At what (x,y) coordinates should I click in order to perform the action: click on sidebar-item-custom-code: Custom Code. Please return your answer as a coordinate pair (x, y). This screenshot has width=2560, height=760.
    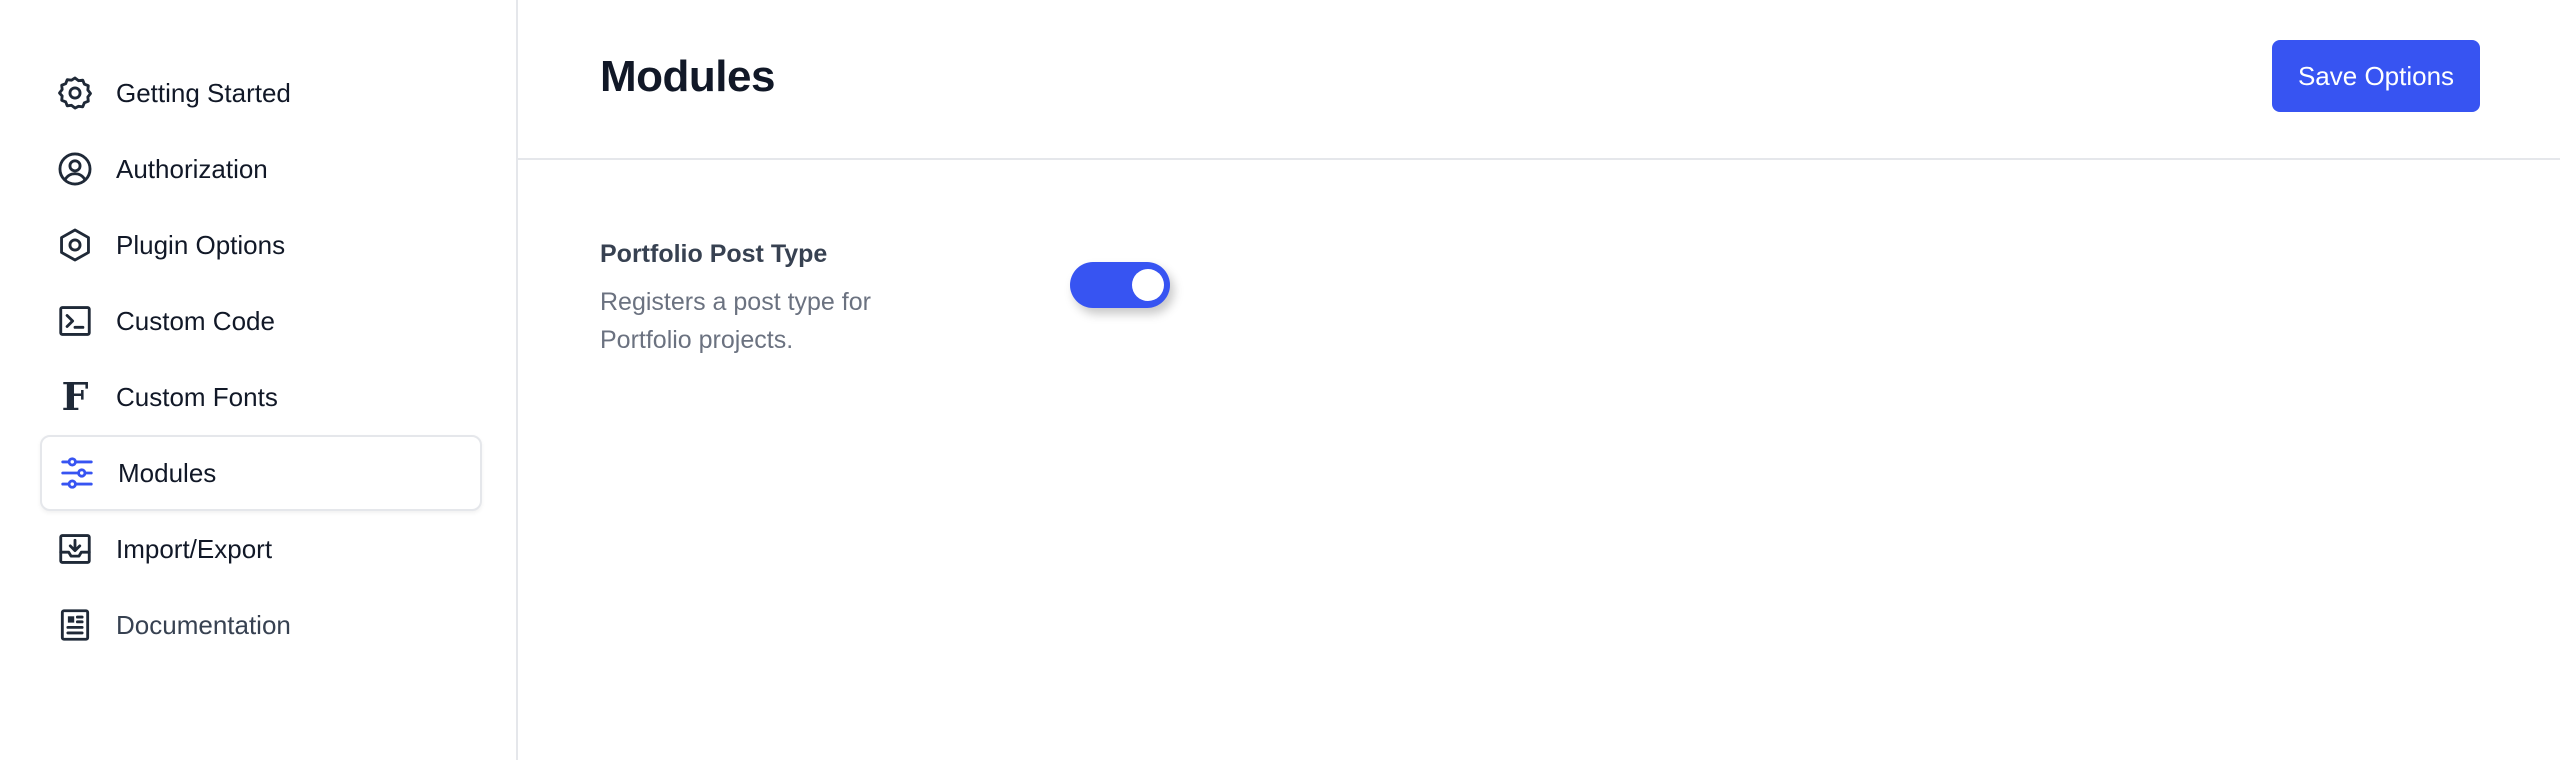
    Looking at the image, I should click on (261, 321).